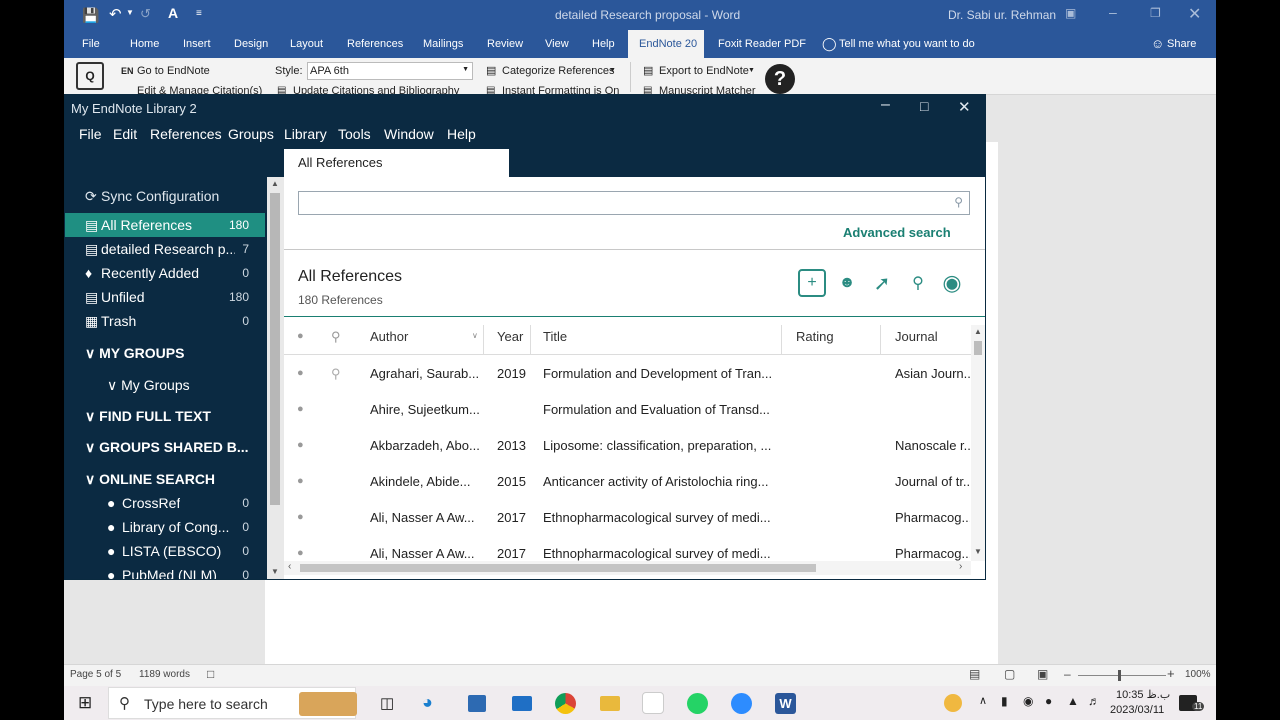  I want to click on task-view-icon: ◫, so click(387, 703).